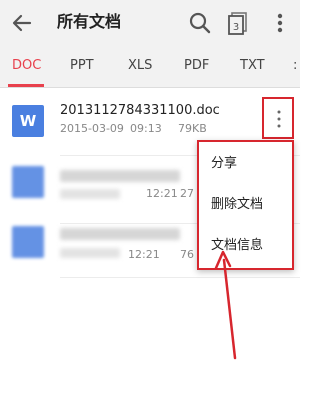 This screenshot has width=320, height=401. Describe the element at coordinates (26, 66) in the screenshot. I see `tab-doc: DOC` at that location.